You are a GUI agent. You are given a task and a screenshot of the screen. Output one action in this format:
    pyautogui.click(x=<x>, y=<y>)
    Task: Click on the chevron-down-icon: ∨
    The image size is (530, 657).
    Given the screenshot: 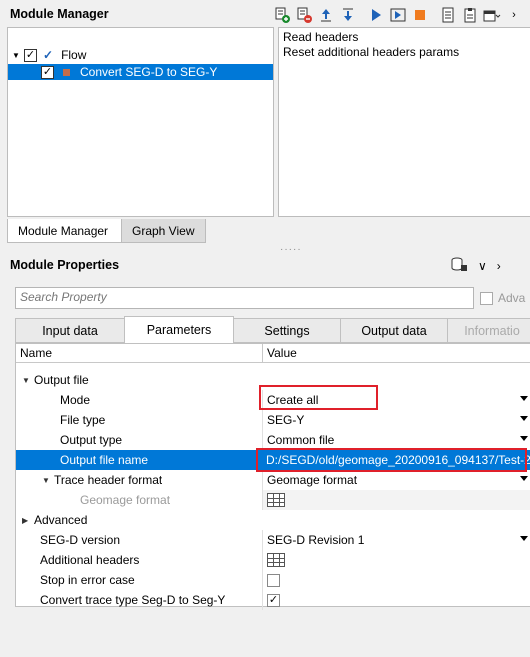 What is the action you would take?
    pyautogui.click(x=482, y=266)
    